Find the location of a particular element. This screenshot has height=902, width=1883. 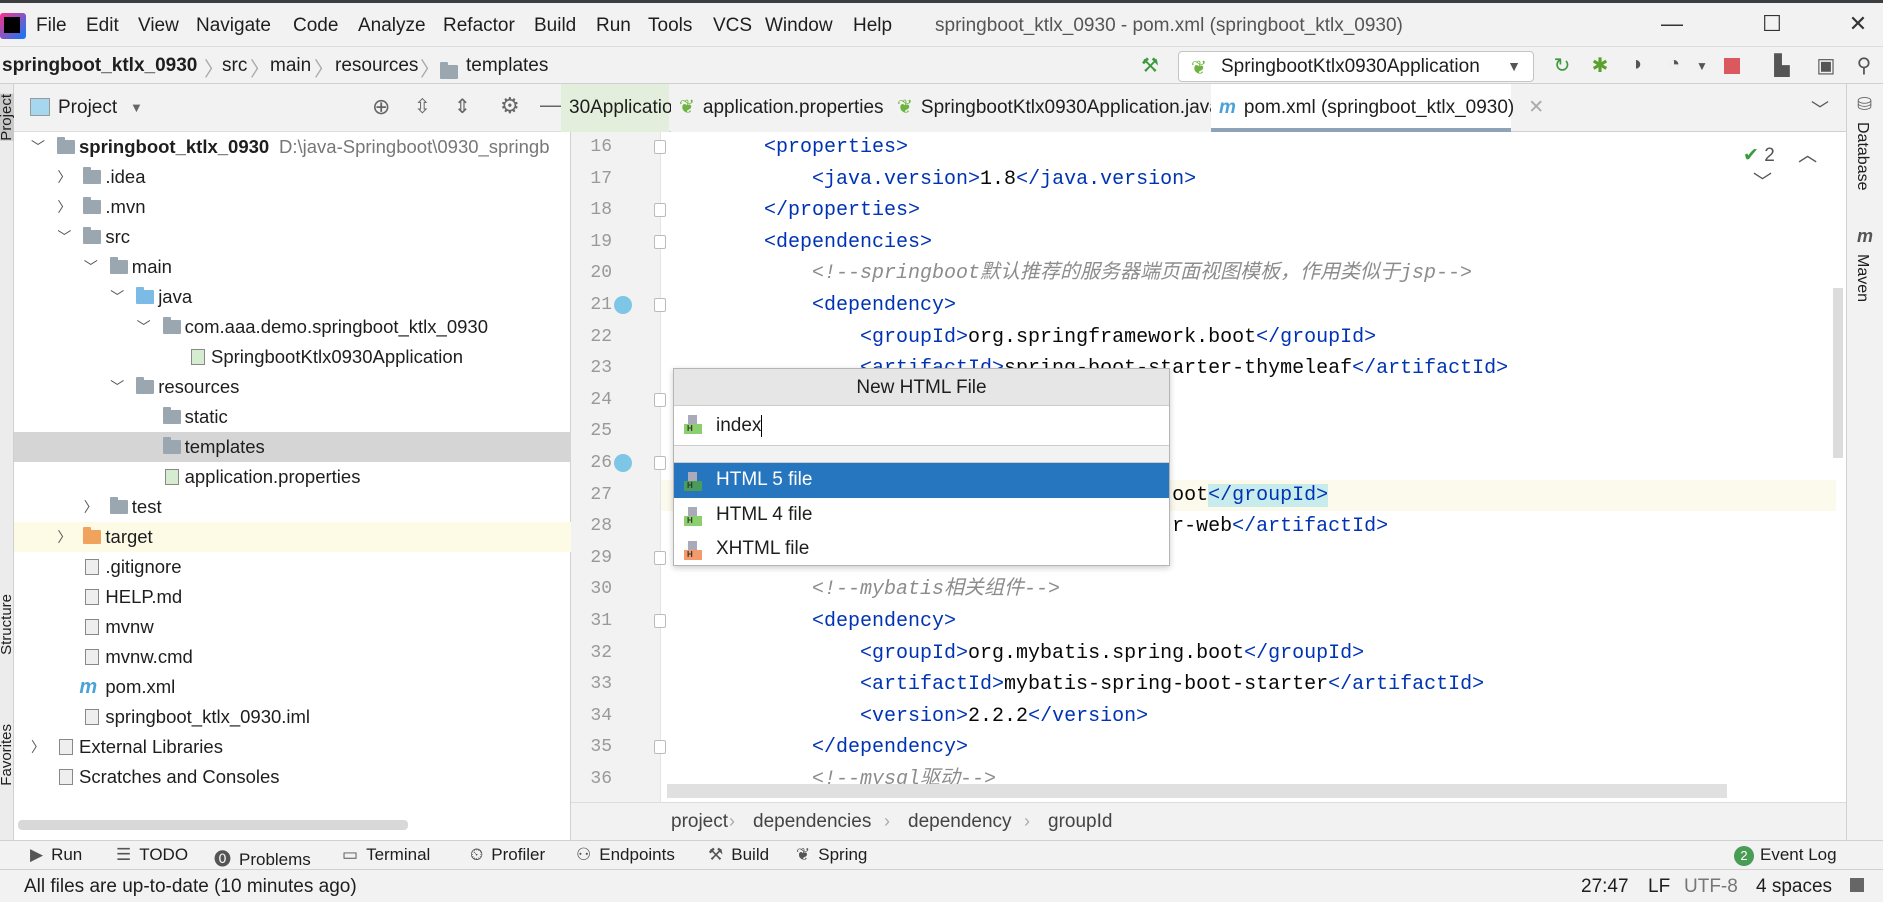

database-tool-button: Database is located at coordinates (1862, 156).